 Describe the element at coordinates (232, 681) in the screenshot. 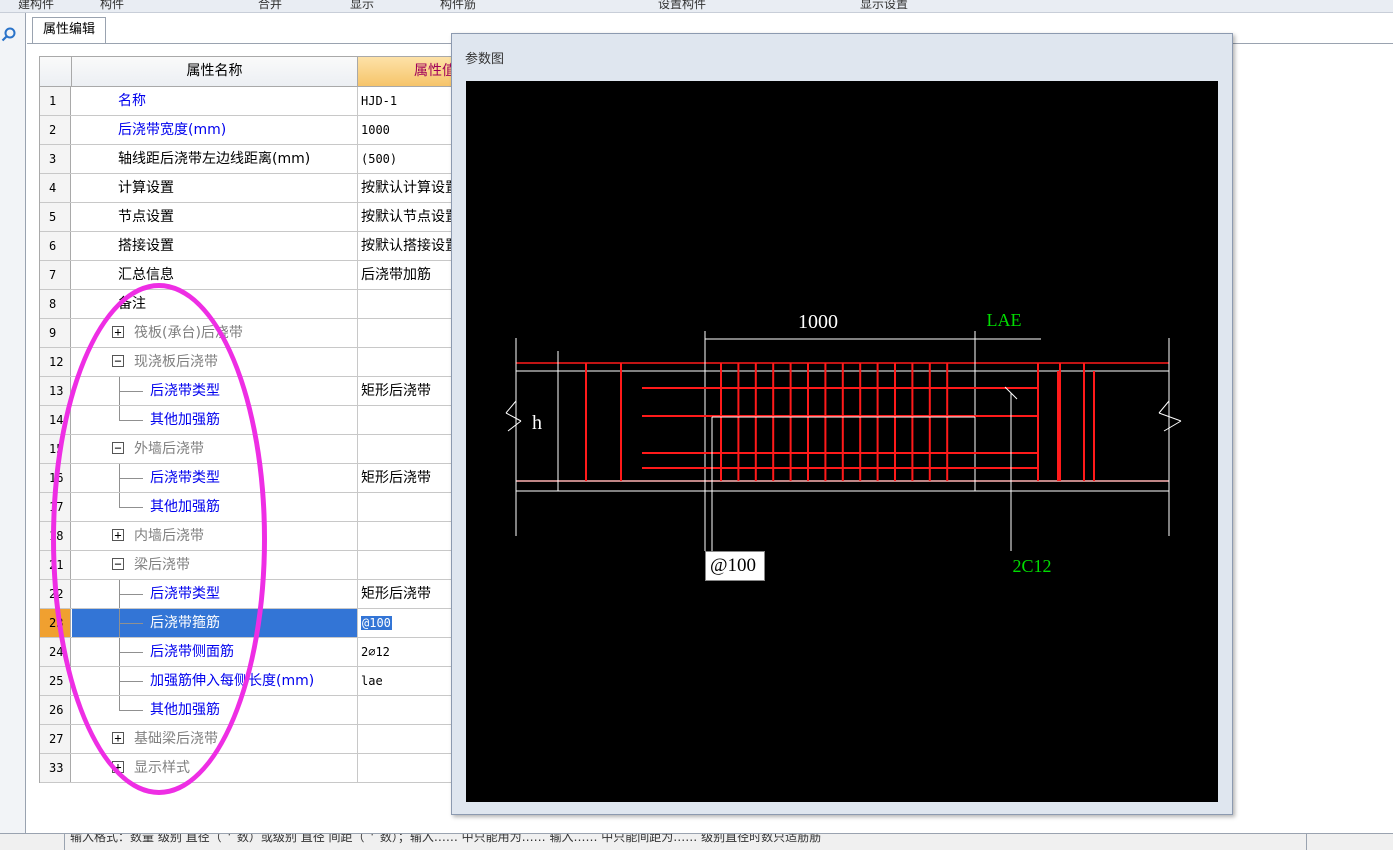

I see `property-name-label: 加强筋伸入每侧长度(mm)` at that location.